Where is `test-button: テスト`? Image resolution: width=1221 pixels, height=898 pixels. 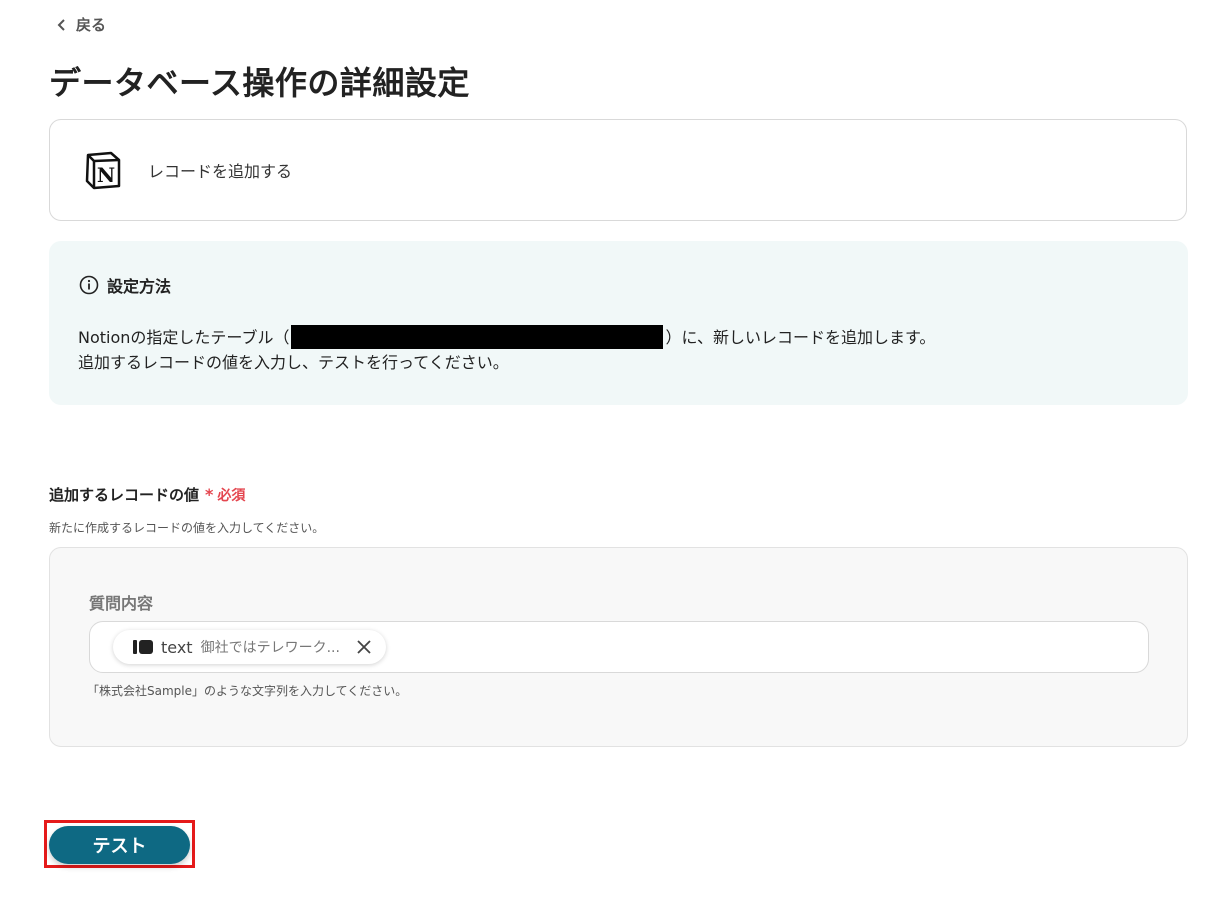
test-button: テスト is located at coordinates (119, 845).